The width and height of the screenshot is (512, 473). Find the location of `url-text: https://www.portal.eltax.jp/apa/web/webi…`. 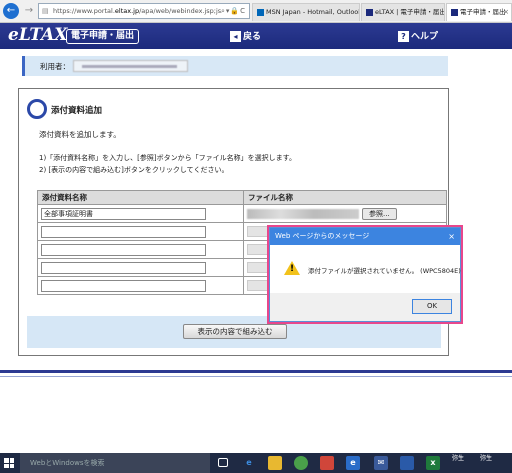

url-text: https://www.portal.eltax.jp/apa/web/webi… is located at coordinates (137, 11).